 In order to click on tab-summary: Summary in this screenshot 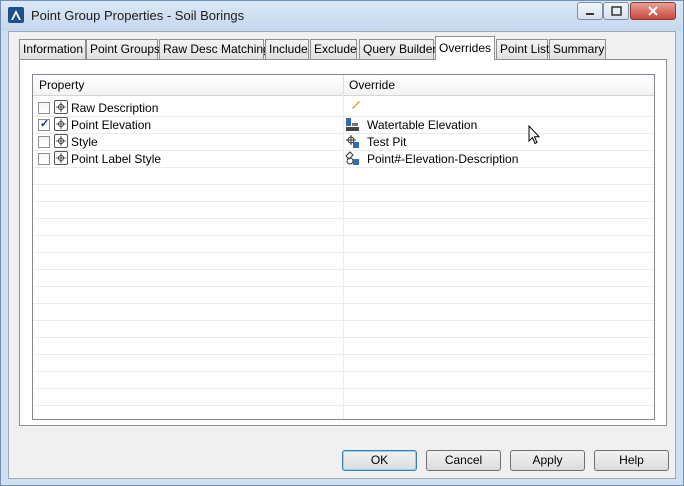, I will do `click(577, 49)`.